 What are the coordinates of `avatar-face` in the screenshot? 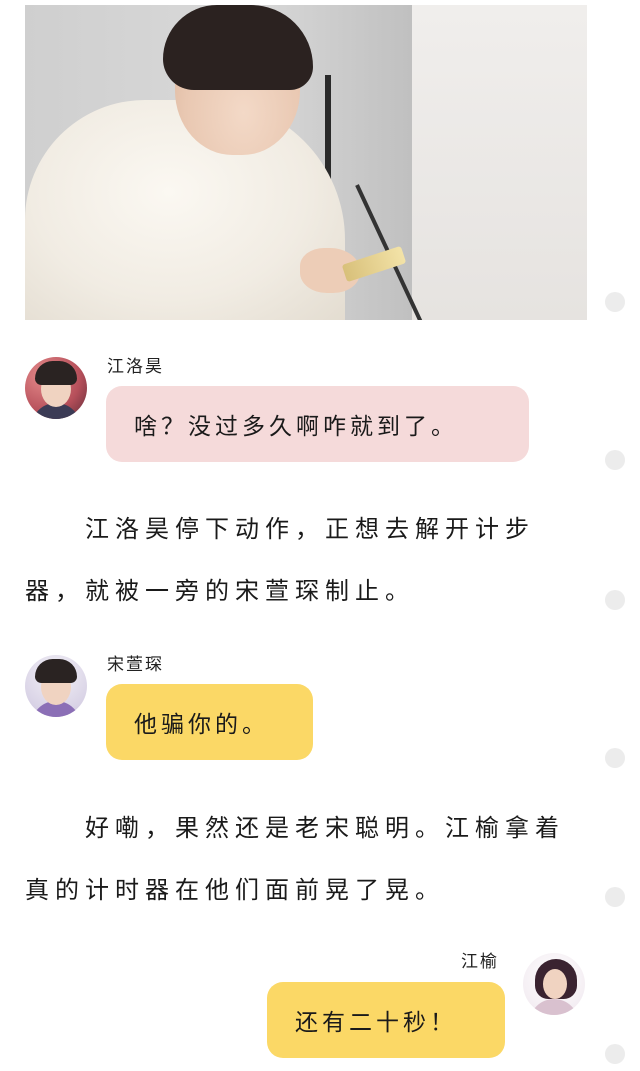 It's located at (555, 984).